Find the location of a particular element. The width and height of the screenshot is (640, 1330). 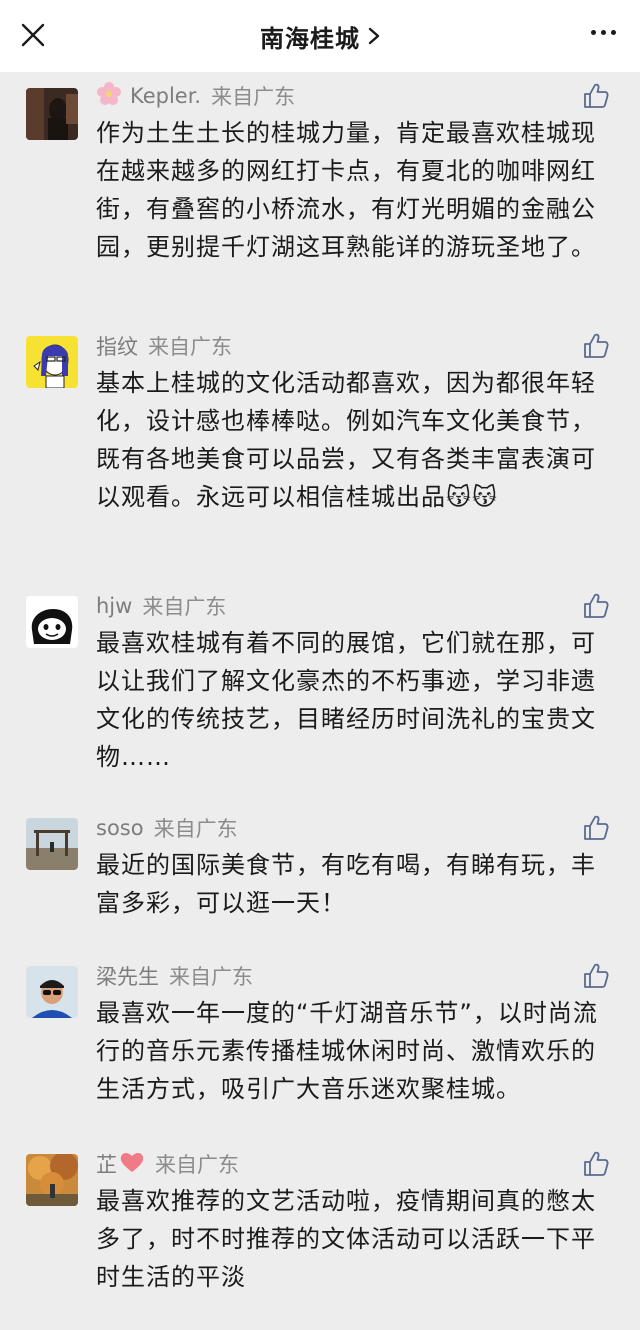

comment-text: 最近的国际美食节，有吃有喝，有睇有玩，丰富多彩，可以逛一天！ is located at coordinates (346, 884).